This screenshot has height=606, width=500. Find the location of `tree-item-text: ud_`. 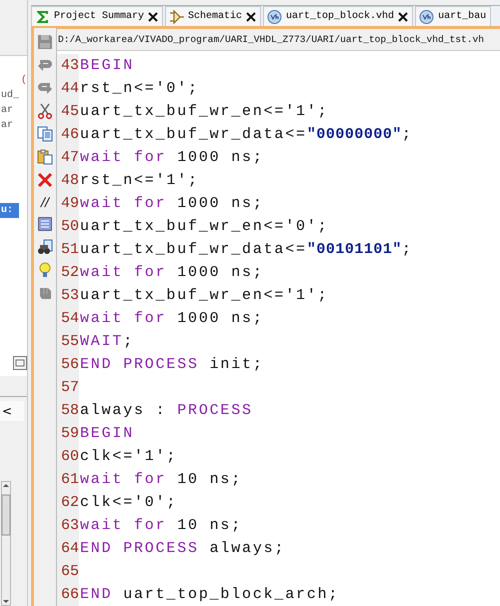

tree-item-text: ud_ is located at coordinates (10, 95).